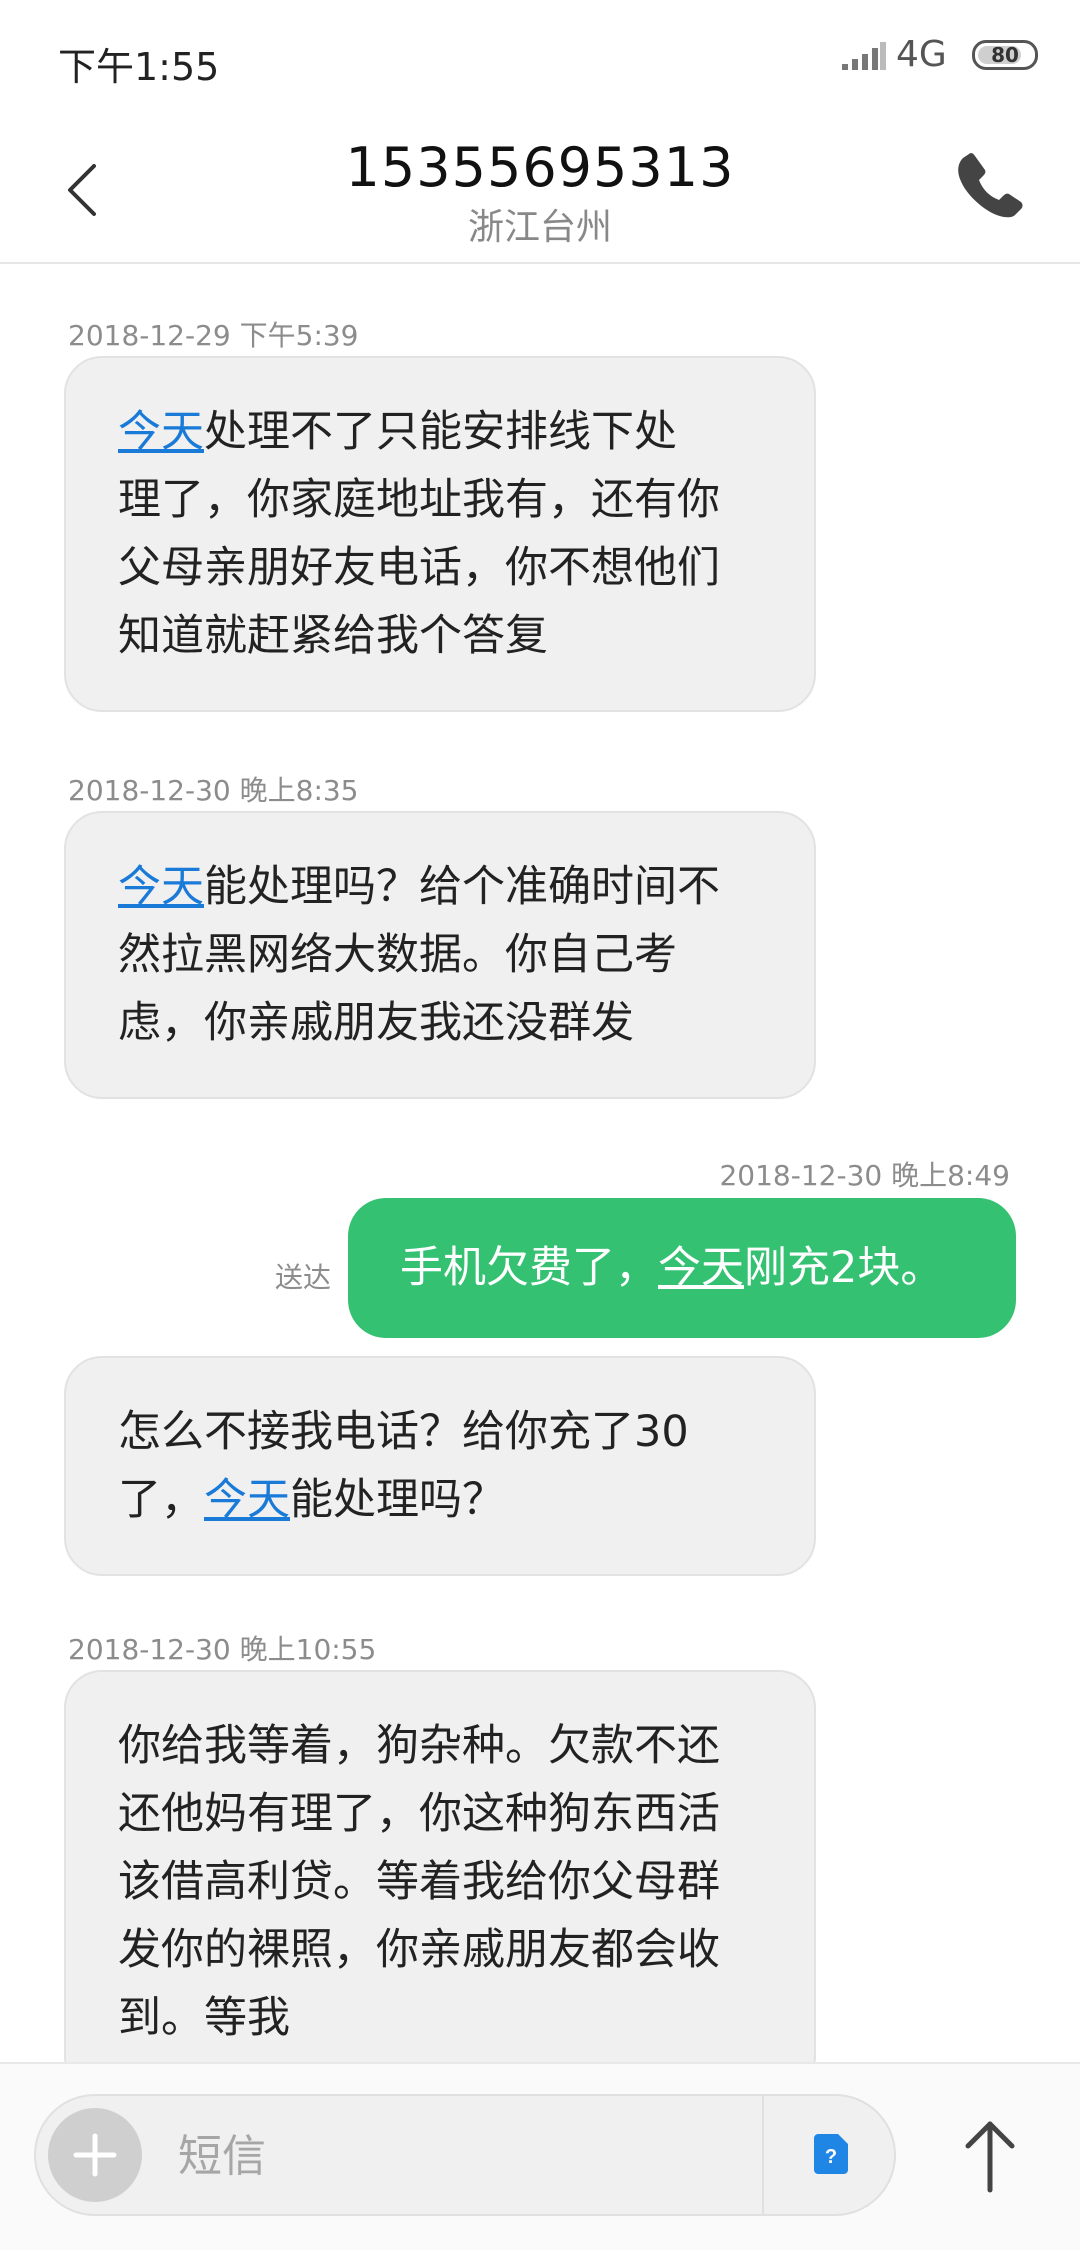  Describe the element at coordinates (990, 185) in the screenshot. I see `phone-icon` at that location.